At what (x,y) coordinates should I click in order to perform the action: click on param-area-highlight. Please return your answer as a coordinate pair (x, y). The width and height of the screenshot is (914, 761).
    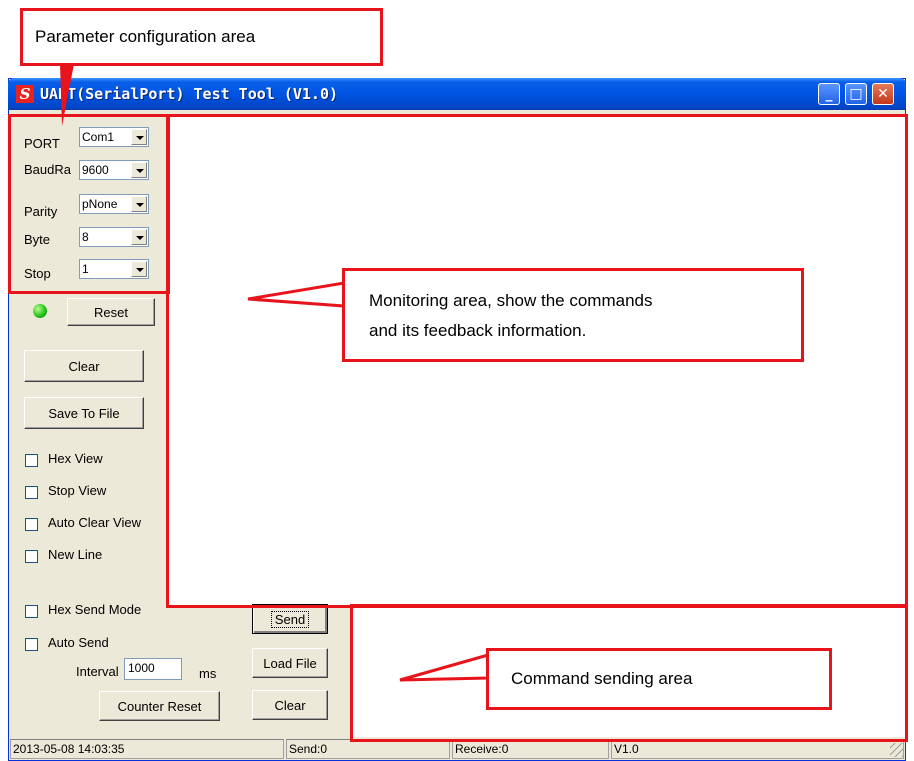
    Looking at the image, I should click on (89, 204).